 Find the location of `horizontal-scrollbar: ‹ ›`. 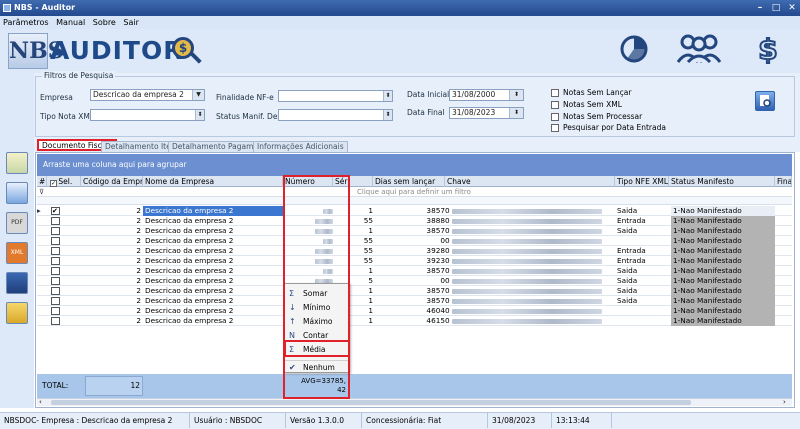

horizontal-scrollbar: ‹ › is located at coordinates (414, 402).